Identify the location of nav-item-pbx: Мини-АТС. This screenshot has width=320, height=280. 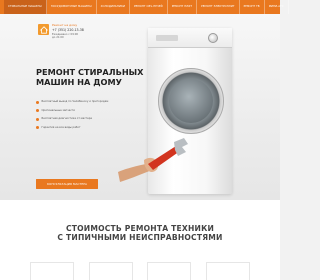
(277, 7).